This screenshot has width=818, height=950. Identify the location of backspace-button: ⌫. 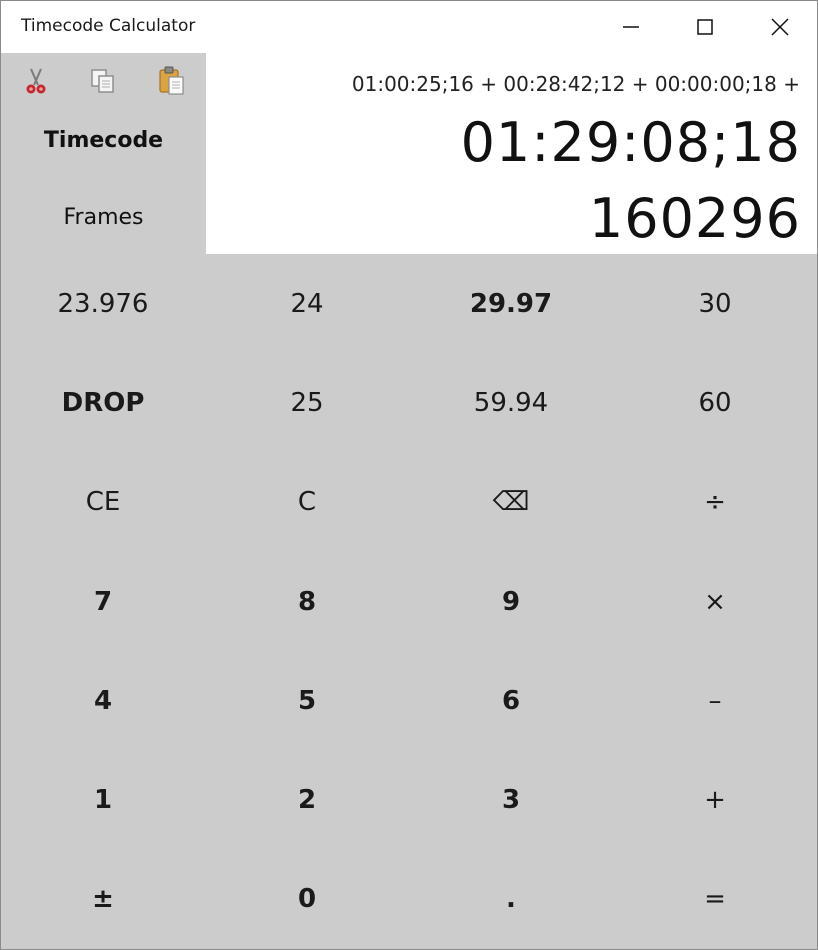
(511, 502).